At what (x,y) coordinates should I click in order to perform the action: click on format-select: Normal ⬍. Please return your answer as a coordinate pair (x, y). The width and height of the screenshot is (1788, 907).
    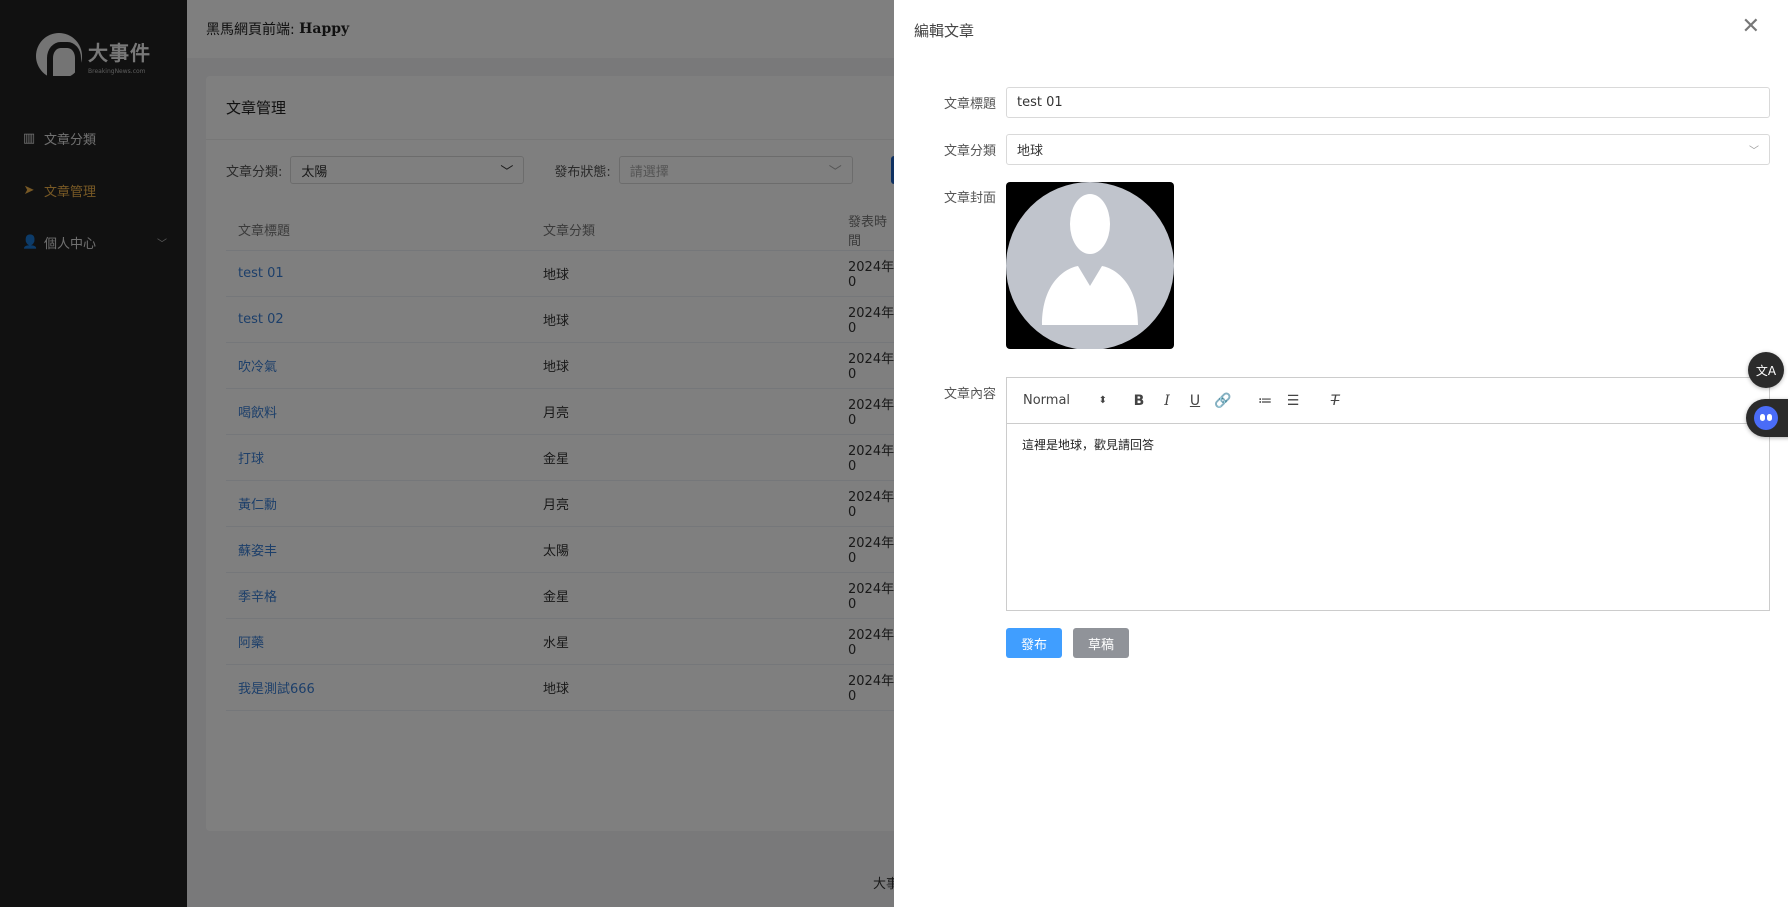
    Looking at the image, I should click on (1065, 400).